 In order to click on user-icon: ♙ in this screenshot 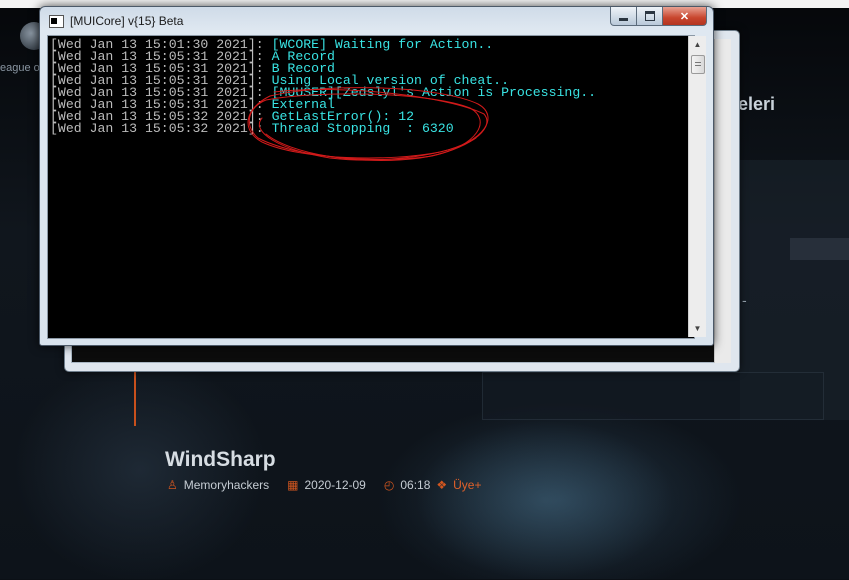, I will do `click(172, 485)`.